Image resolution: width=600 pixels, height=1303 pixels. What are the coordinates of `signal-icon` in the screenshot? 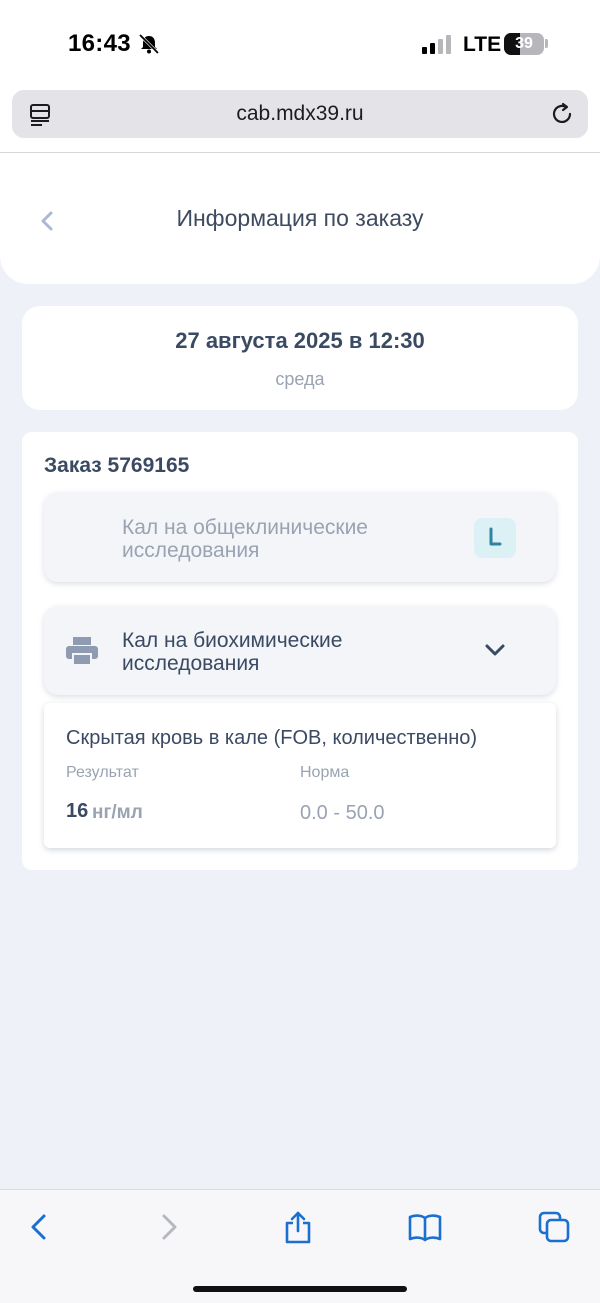 It's located at (436, 44).